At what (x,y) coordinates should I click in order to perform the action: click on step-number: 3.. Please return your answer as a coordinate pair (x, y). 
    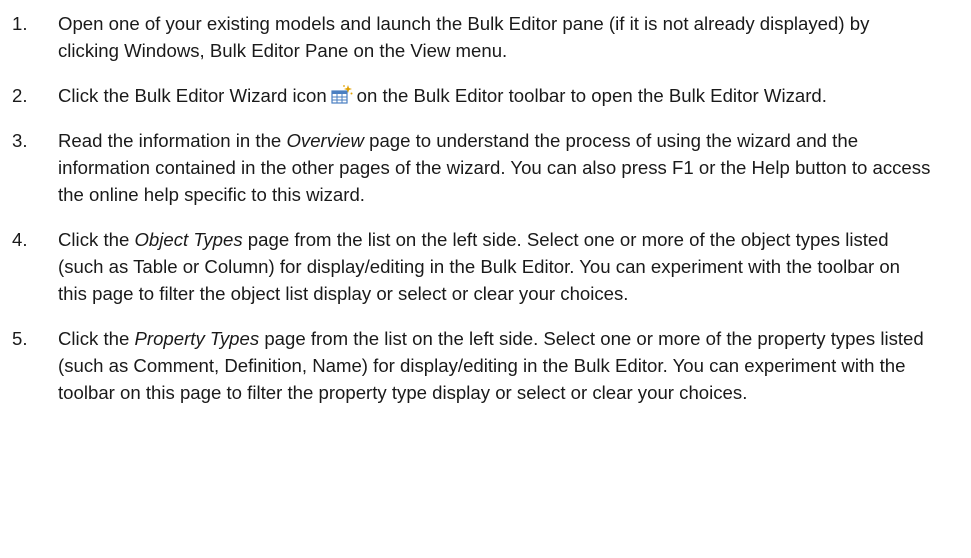
    Looking at the image, I should click on (20, 140).